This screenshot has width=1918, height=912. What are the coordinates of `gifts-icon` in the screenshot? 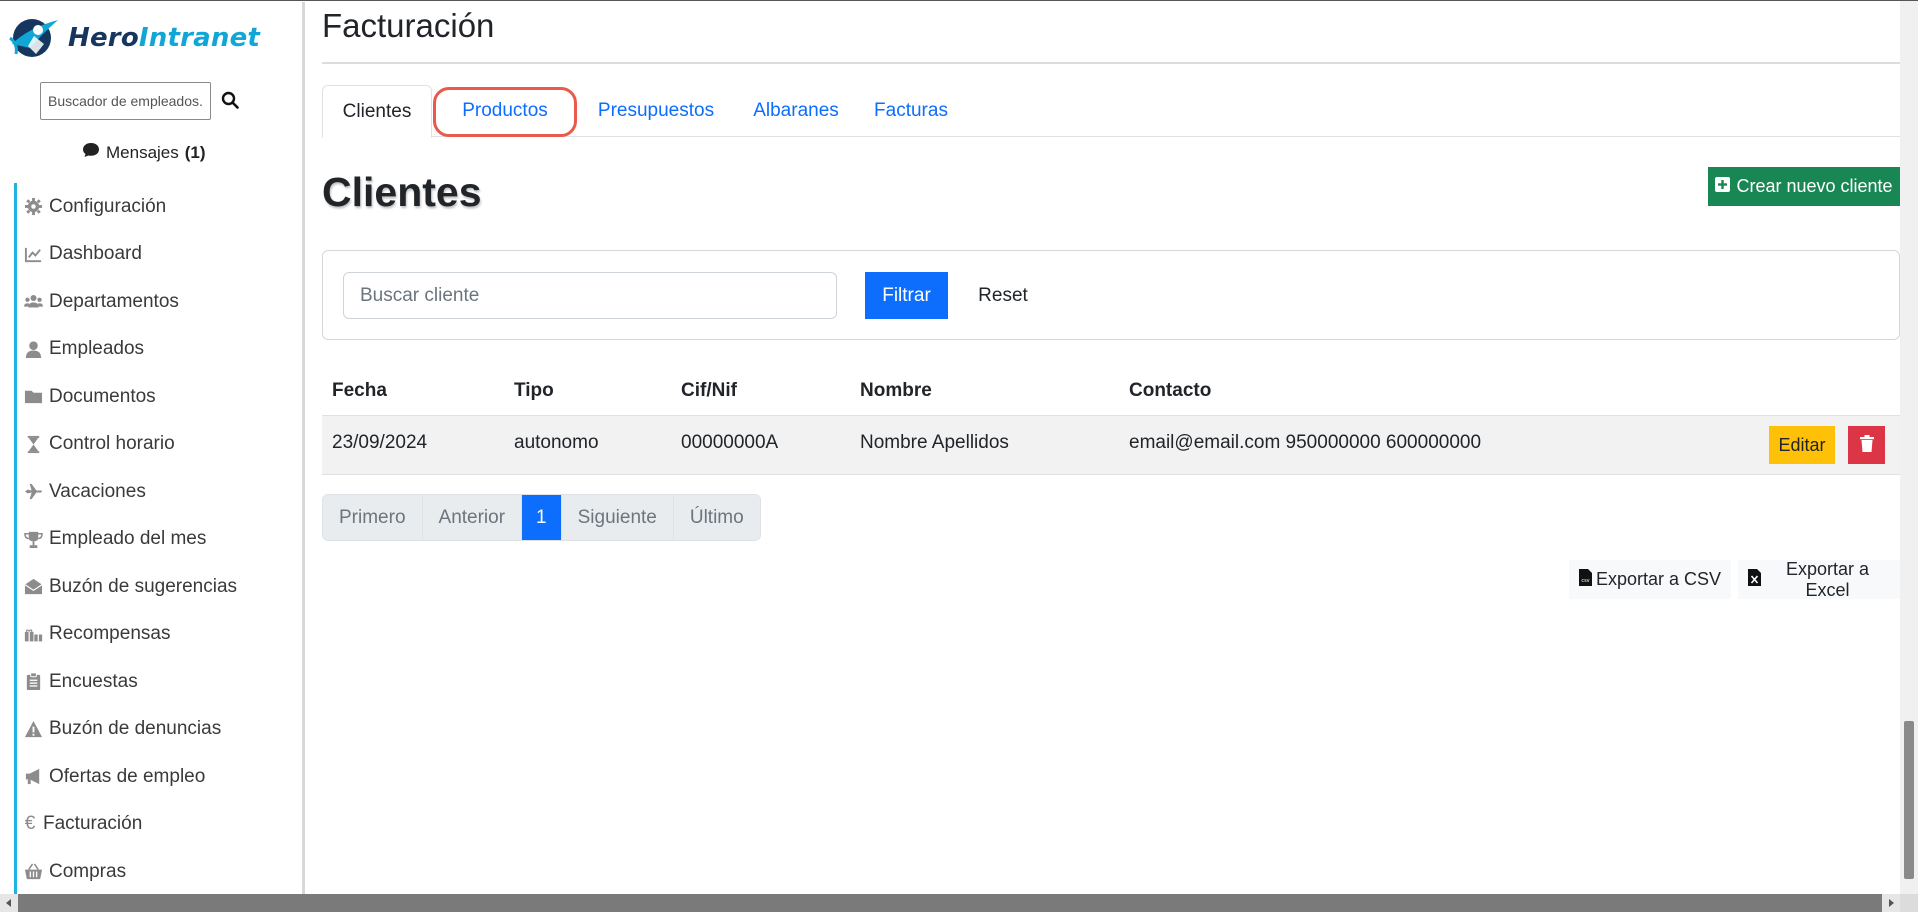 It's located at (33, 634).